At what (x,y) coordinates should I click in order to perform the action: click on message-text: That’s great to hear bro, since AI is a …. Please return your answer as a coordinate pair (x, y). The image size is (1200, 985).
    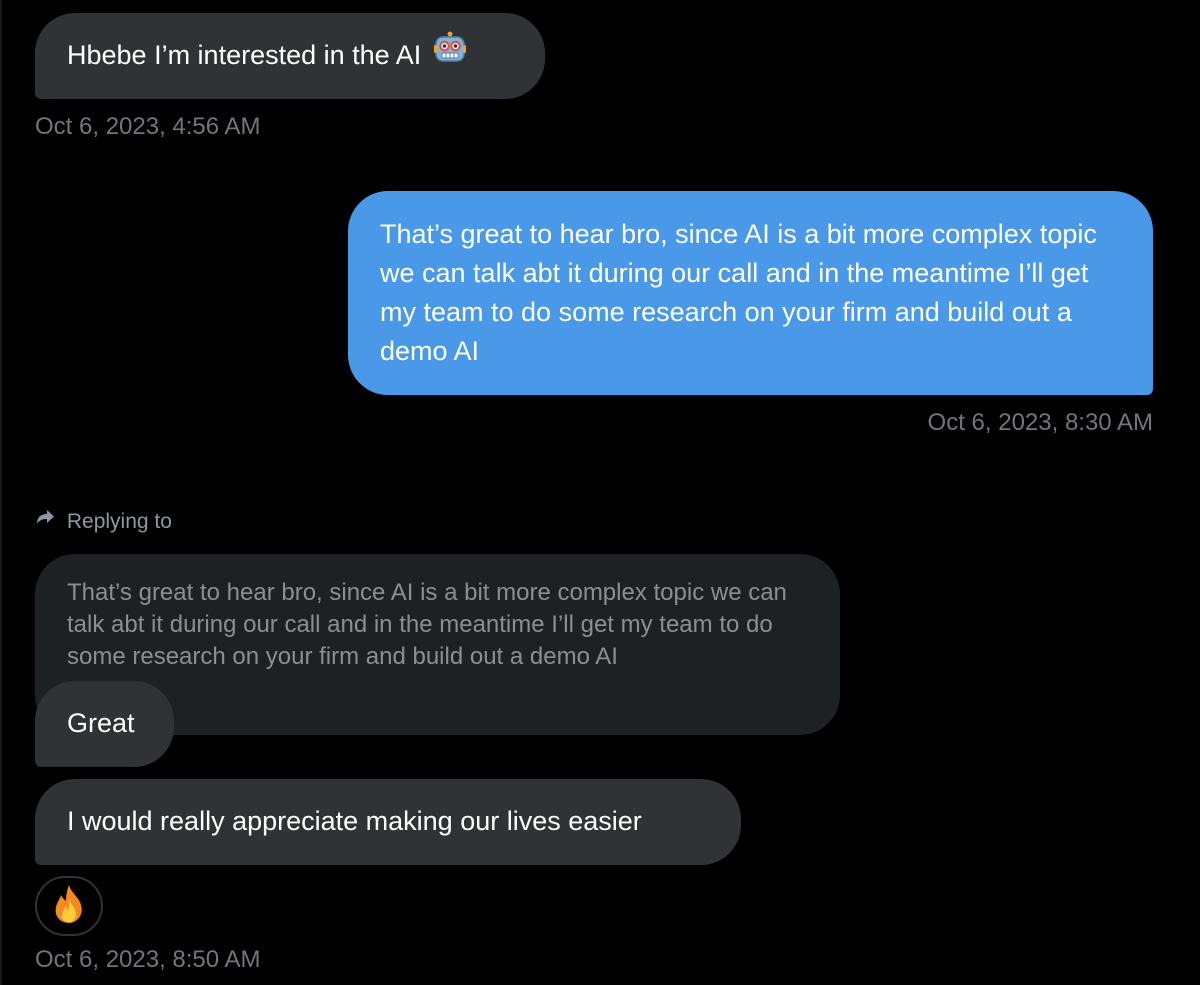
    Looking at the image, I should click on (738, 292).